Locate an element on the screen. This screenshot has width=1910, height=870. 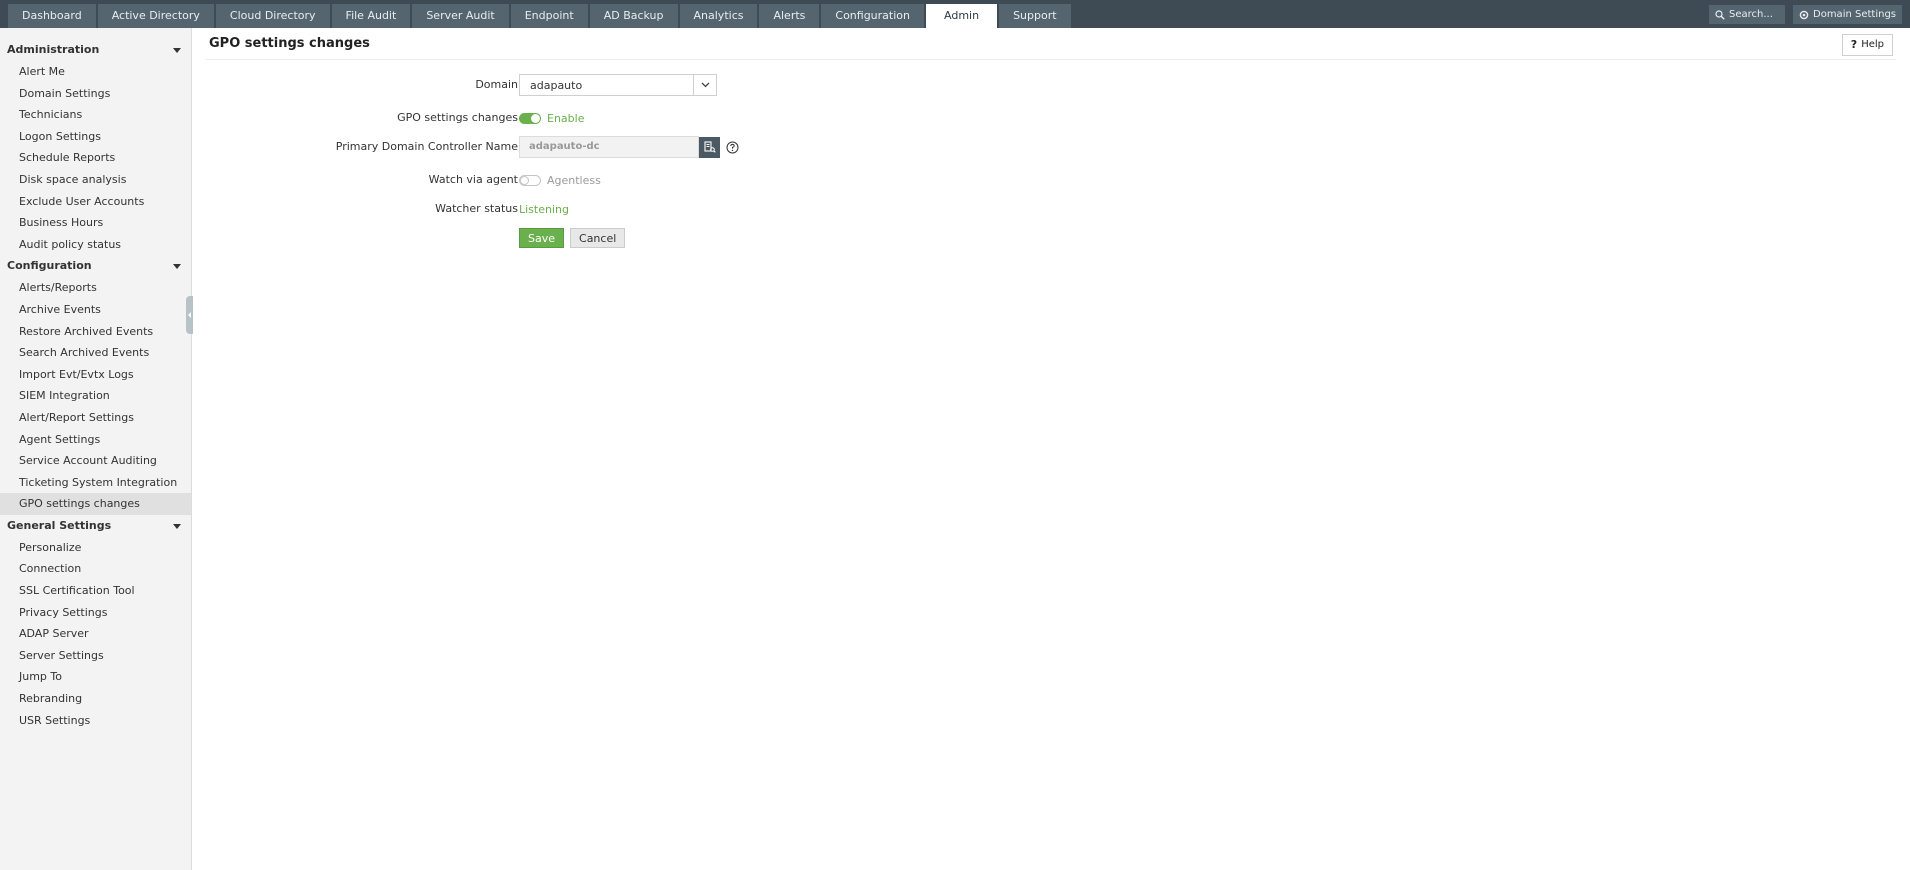
sidebar-item-siem-integration: SIEM Integration is located at coordinates (95, 396).